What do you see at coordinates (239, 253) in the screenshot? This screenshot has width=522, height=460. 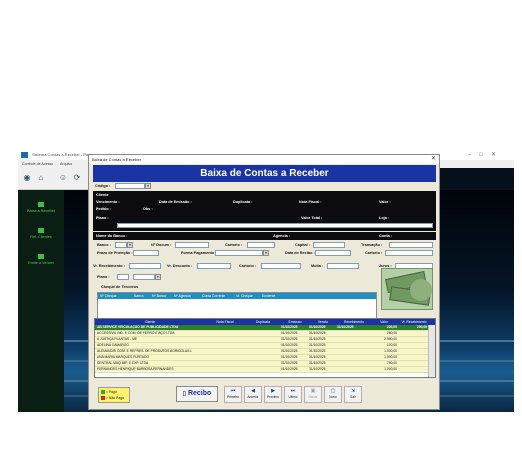 I see `forma-pagamento-select` at bounding box center [239, 253].